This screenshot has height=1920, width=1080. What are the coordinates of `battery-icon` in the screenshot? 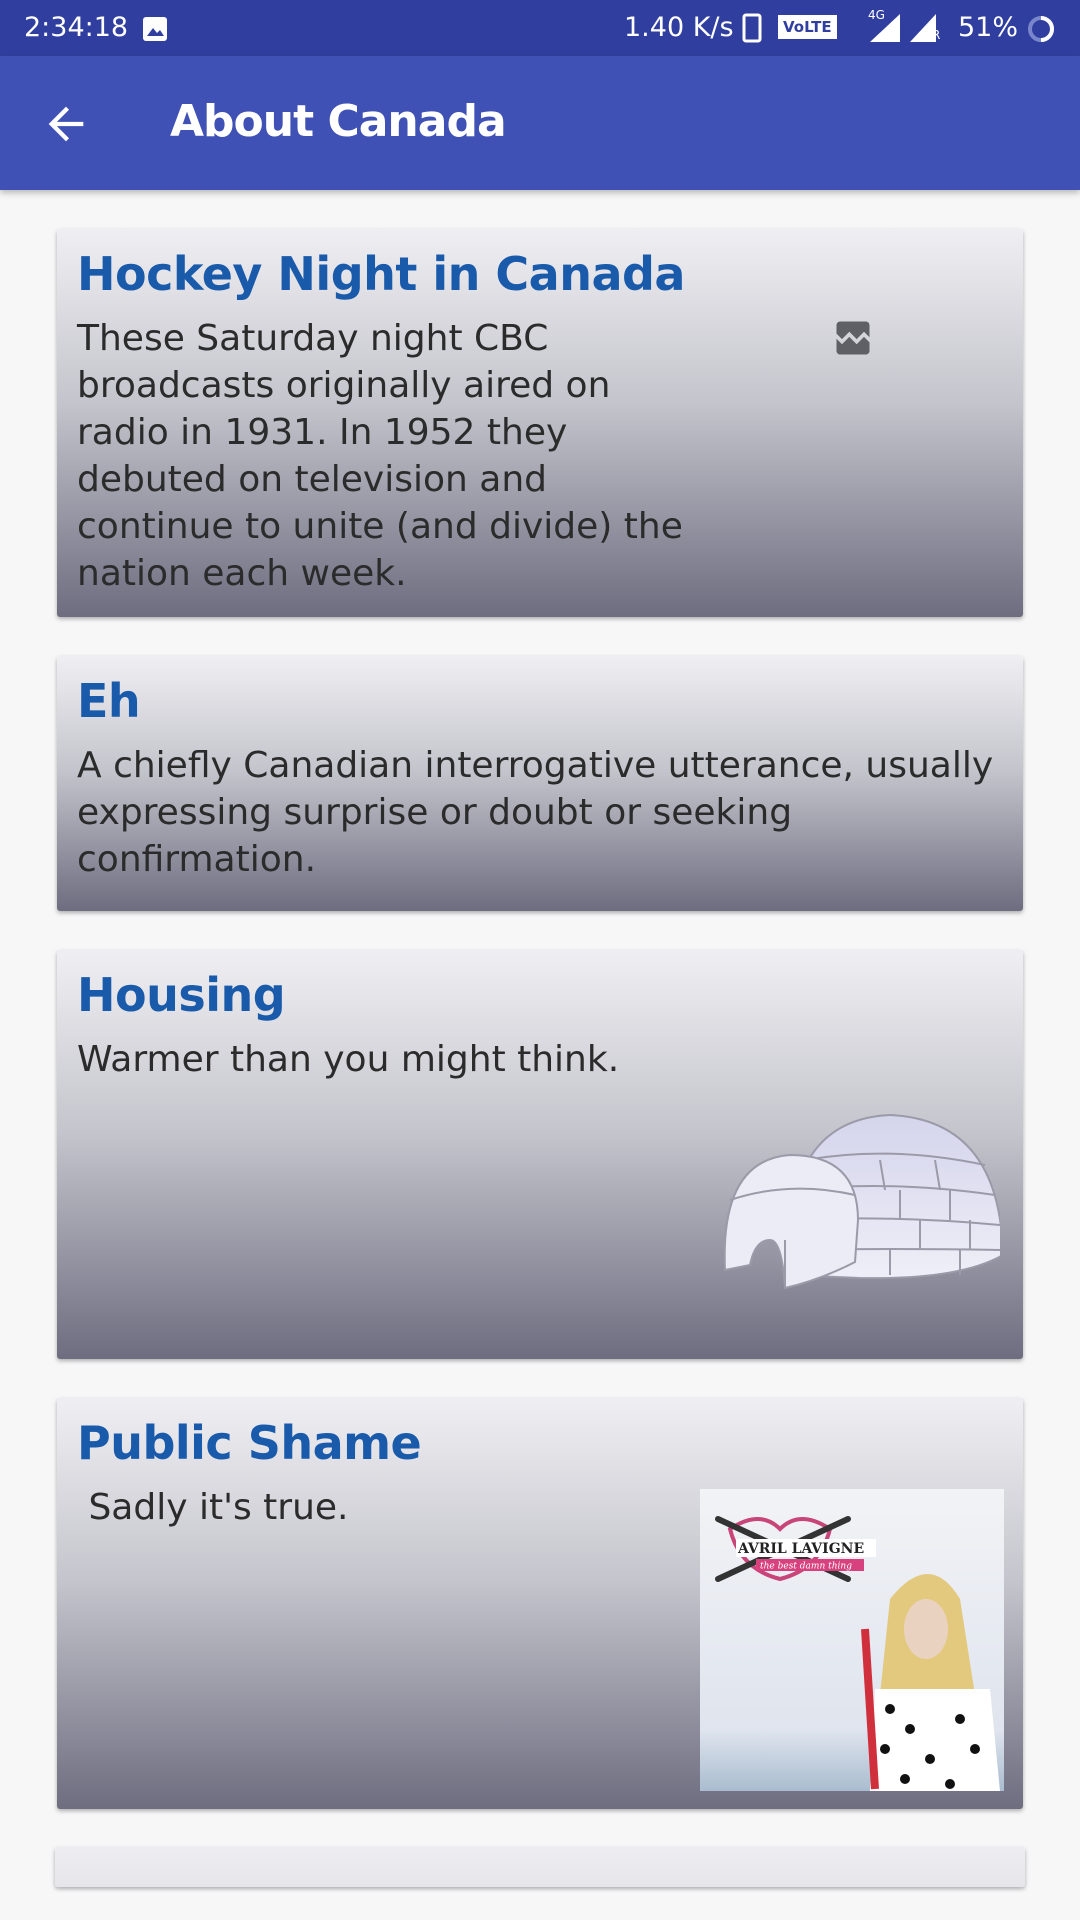 It's located at (1041, 29).